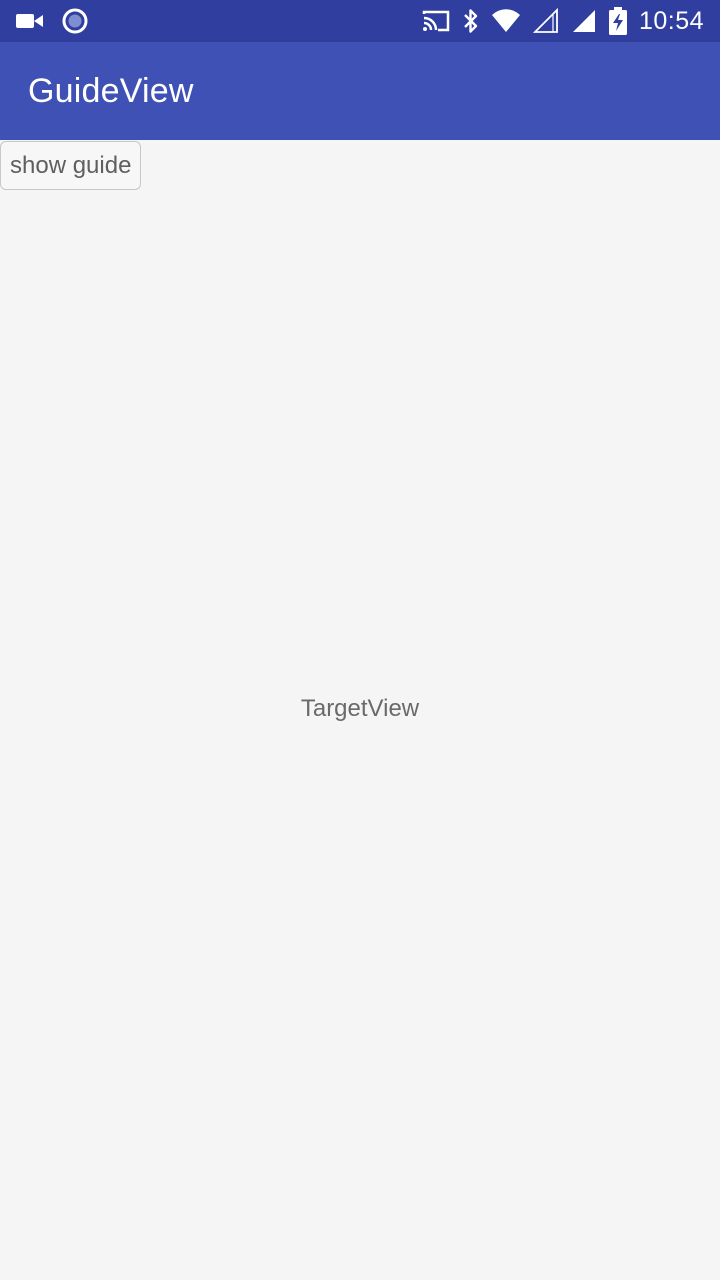 The image size is (720, 1280). What do you see at coordinates (360, 91) in the screenshot?
I see `app-bar: GuideView` at bounding box center [360, 91].